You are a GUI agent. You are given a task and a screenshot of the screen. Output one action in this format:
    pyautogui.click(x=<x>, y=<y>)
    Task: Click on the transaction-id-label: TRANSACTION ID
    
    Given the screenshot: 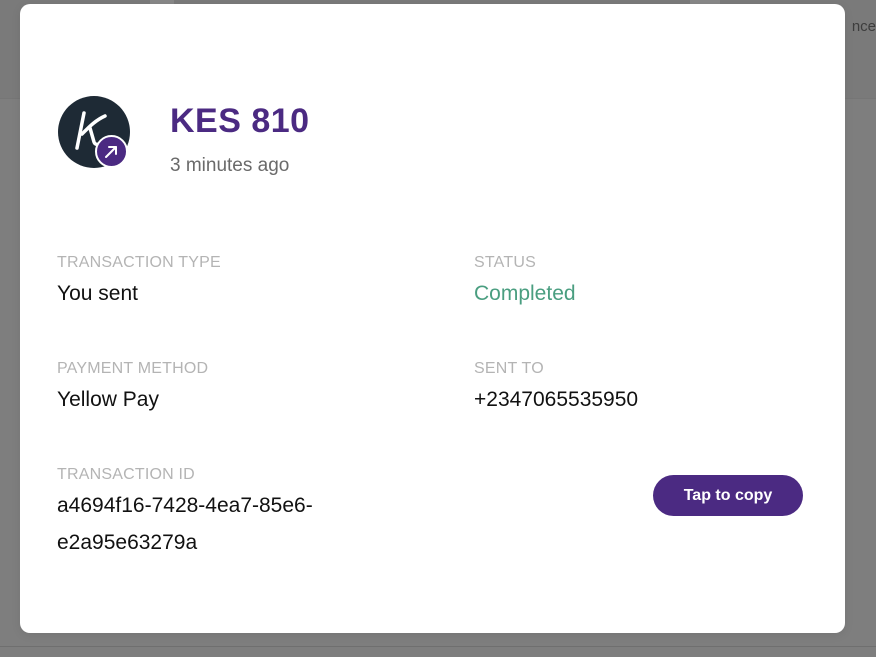 What is the action you would take?
    pyautogui.click(x=126, y=474)
    